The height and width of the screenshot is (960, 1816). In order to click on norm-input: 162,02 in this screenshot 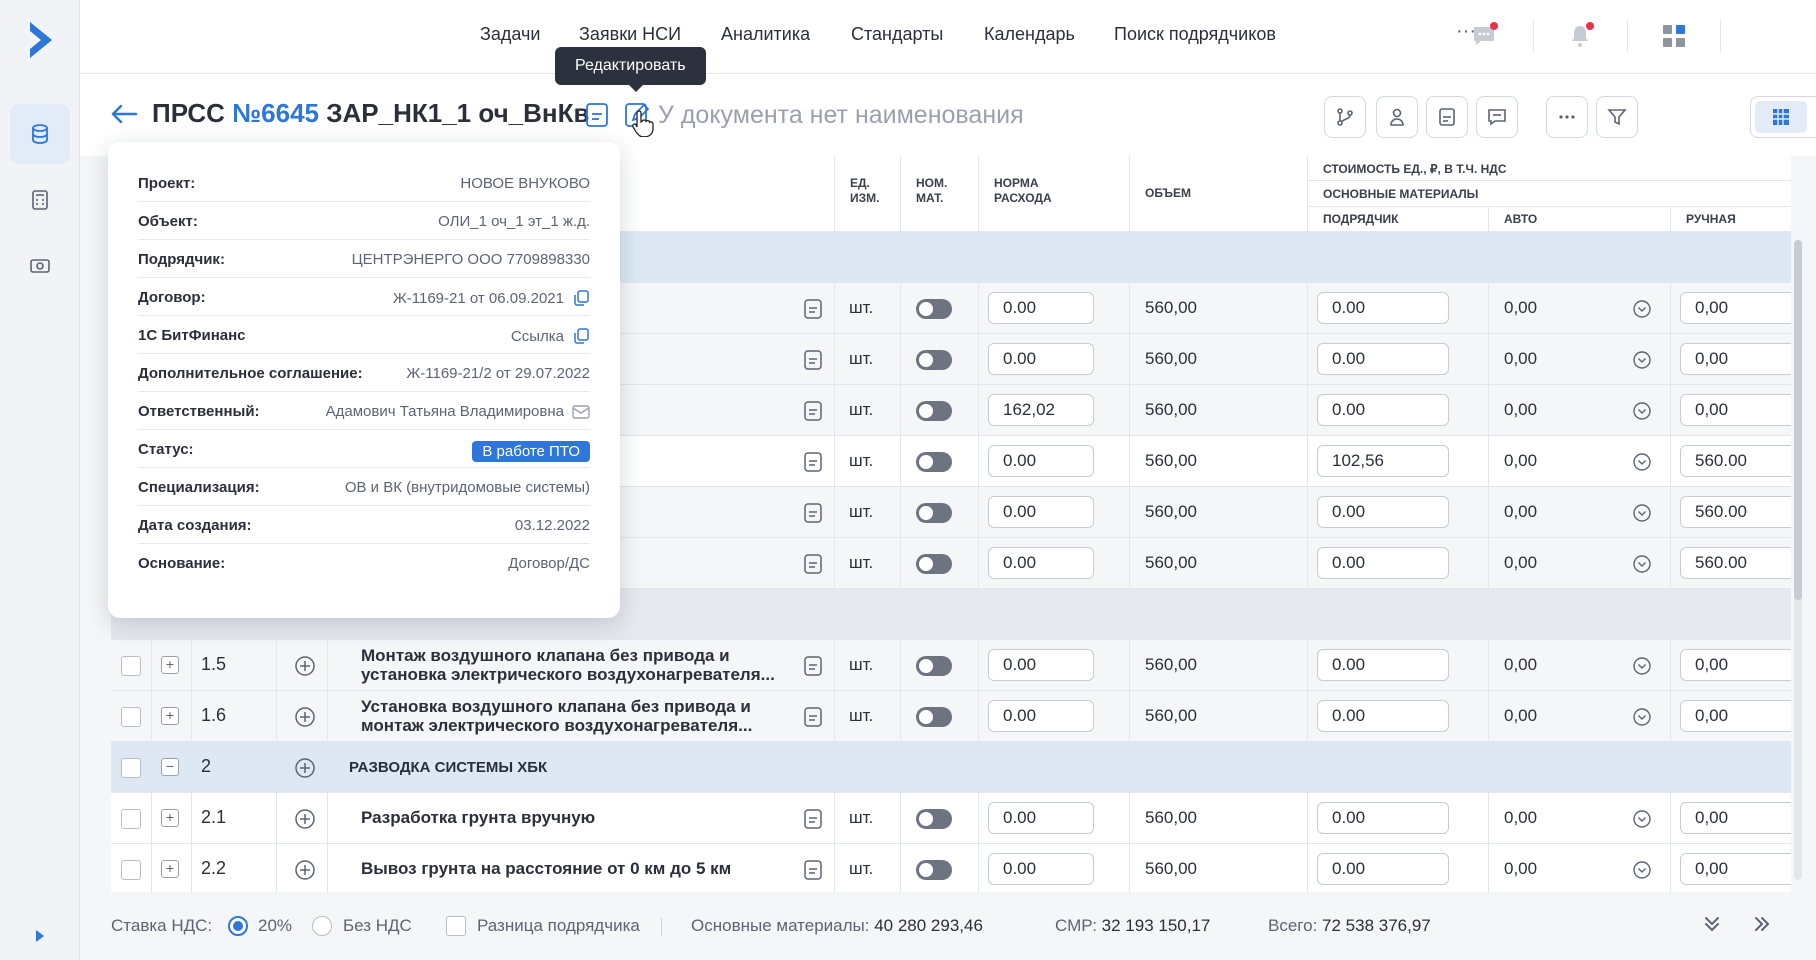, I will do `click(1041, 410)`.